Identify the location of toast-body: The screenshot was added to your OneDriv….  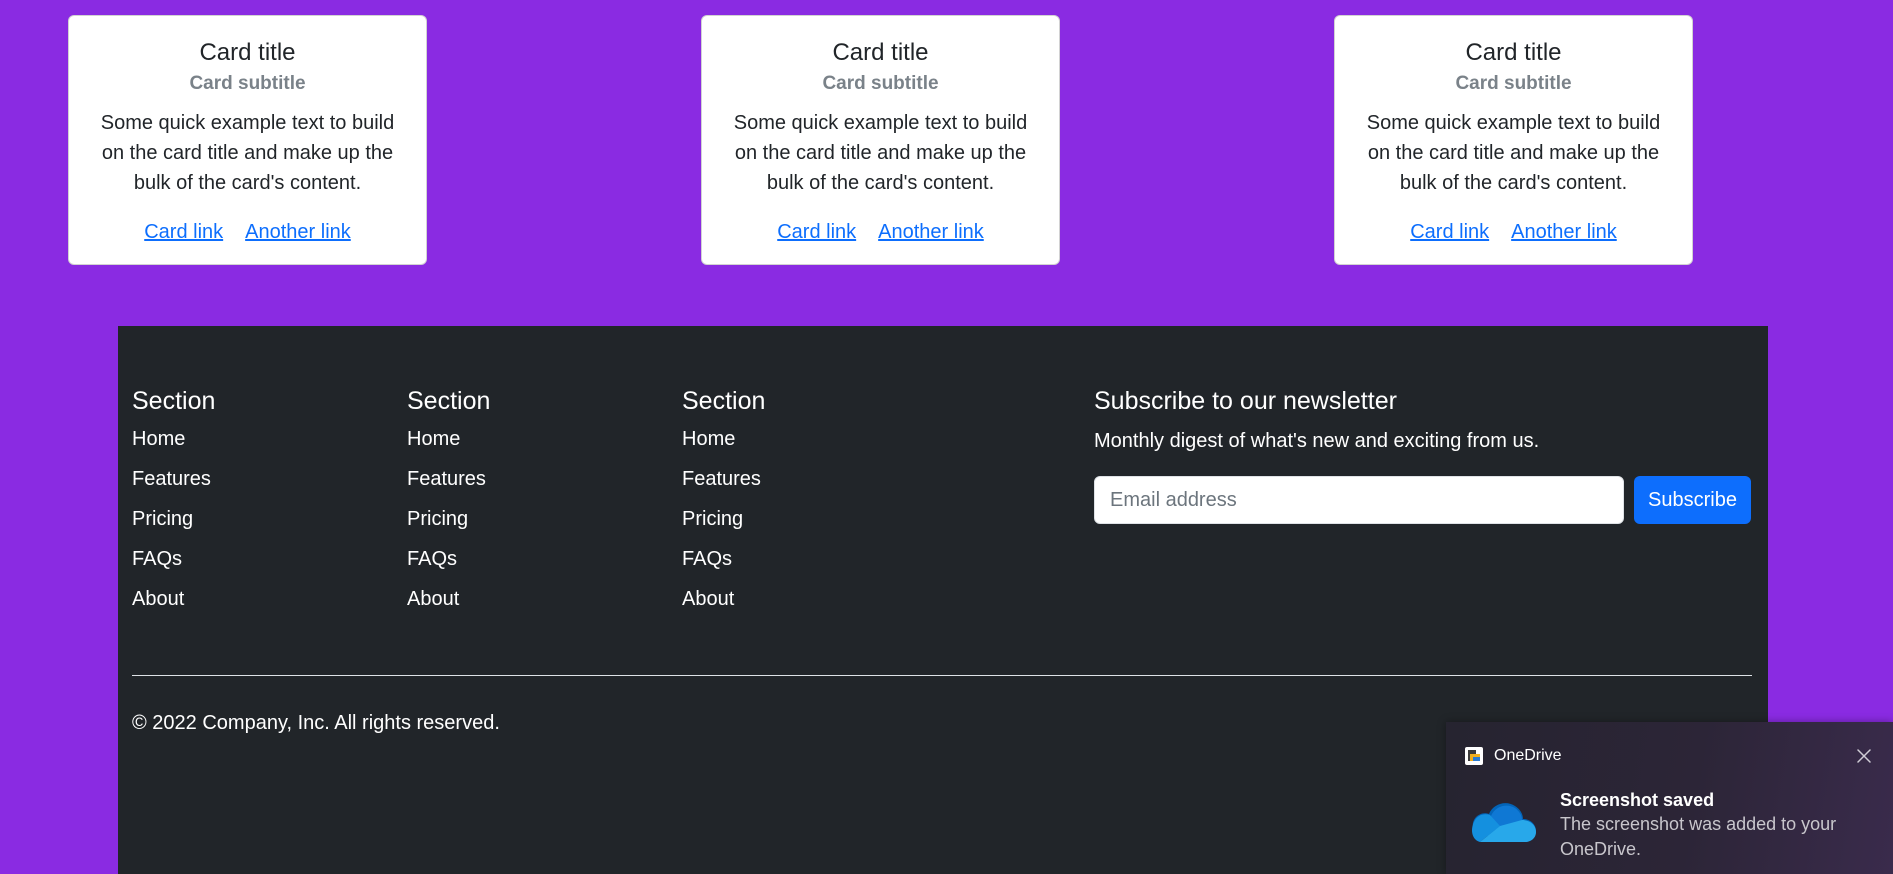
(1698, 836).